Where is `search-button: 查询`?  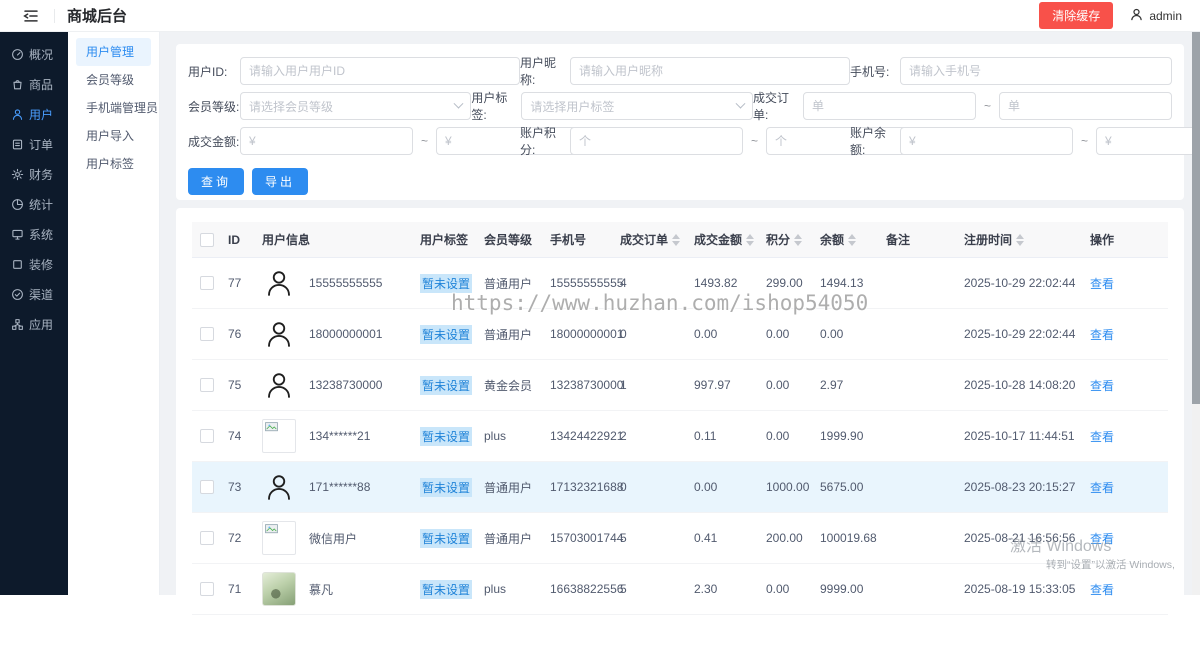 search-button: 查询 is located at coordinates (216, 181).